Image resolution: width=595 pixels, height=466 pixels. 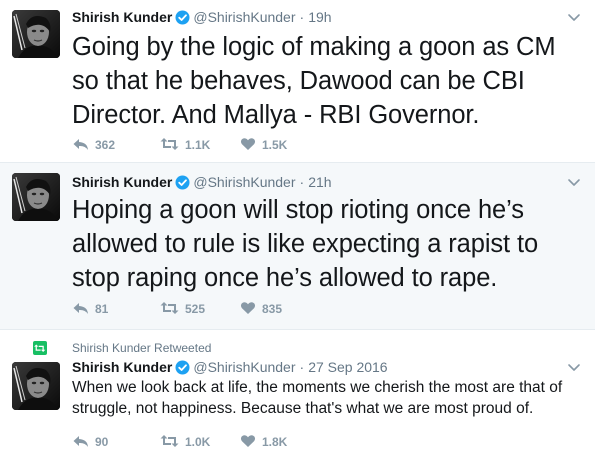 I want to click on reply-button: 362, so click(x=116, y=145).